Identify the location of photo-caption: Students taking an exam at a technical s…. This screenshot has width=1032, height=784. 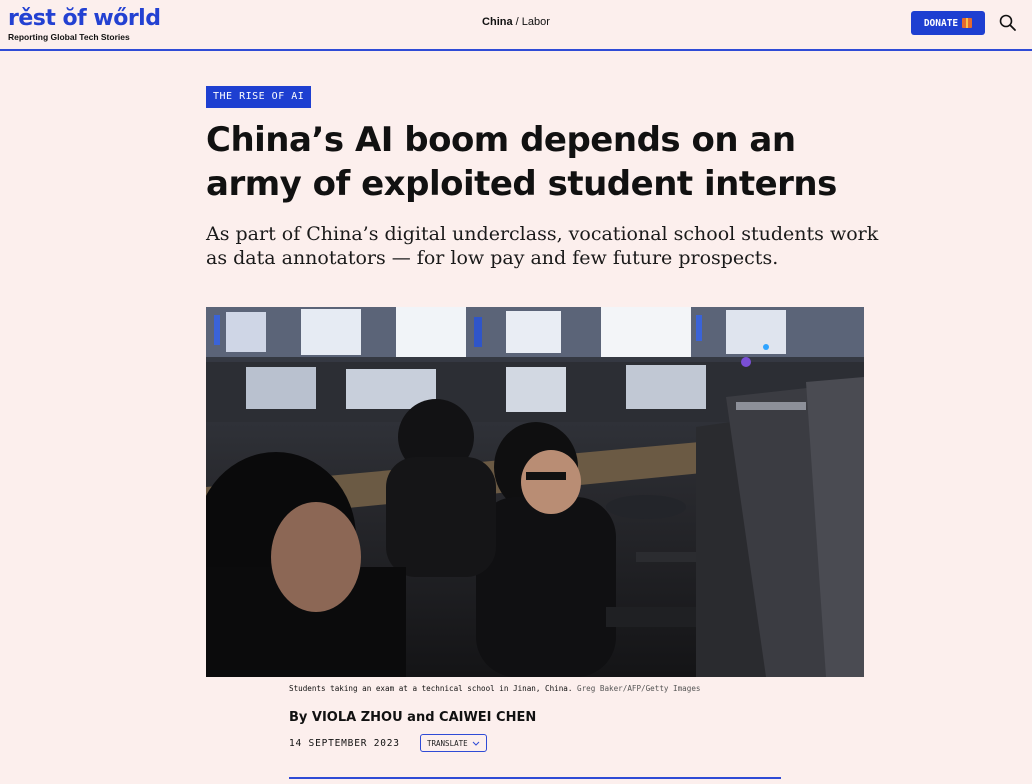
(589, 688).